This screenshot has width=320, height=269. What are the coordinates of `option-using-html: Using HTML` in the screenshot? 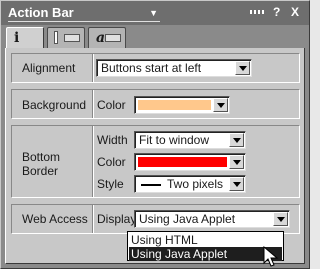 It's located at (205, 240).